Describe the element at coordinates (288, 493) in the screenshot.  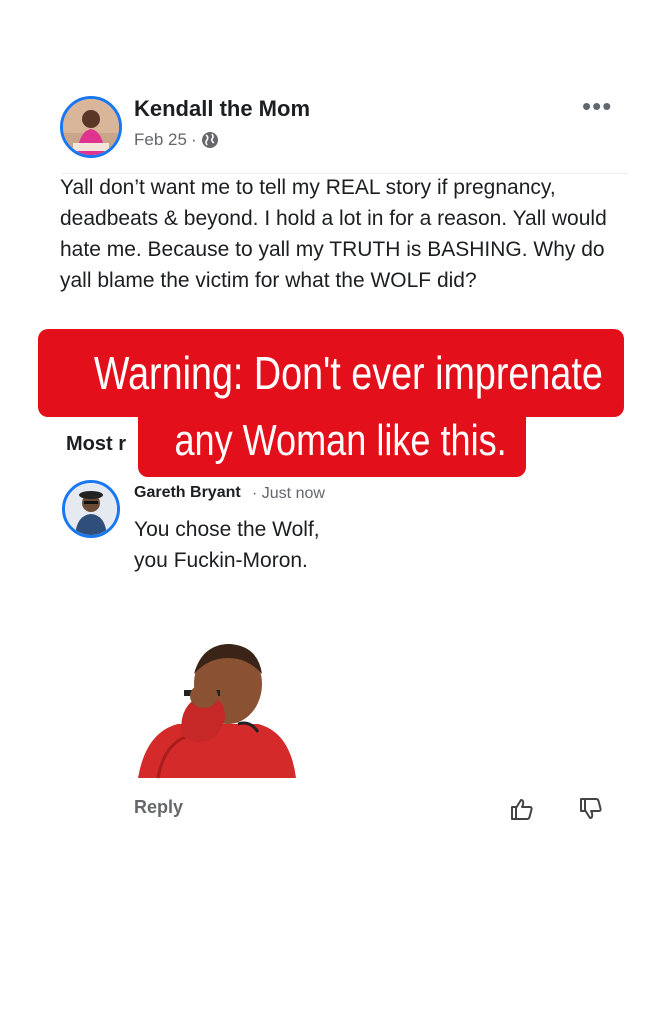
I see `comment-timestamp: · Just now` at that location.